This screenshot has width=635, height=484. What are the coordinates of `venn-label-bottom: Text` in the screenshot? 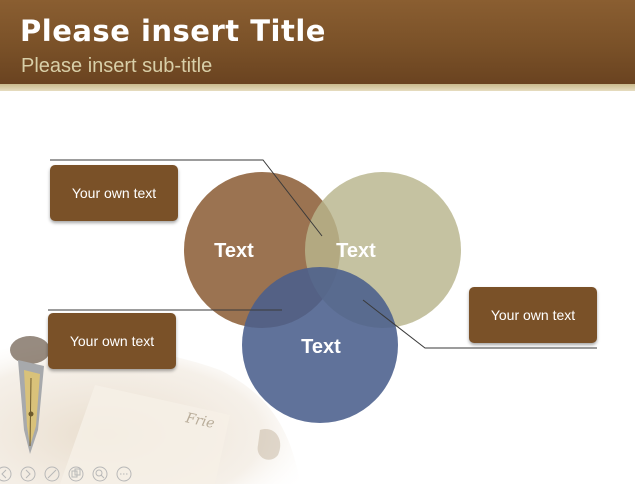 It's located at (321, 347).